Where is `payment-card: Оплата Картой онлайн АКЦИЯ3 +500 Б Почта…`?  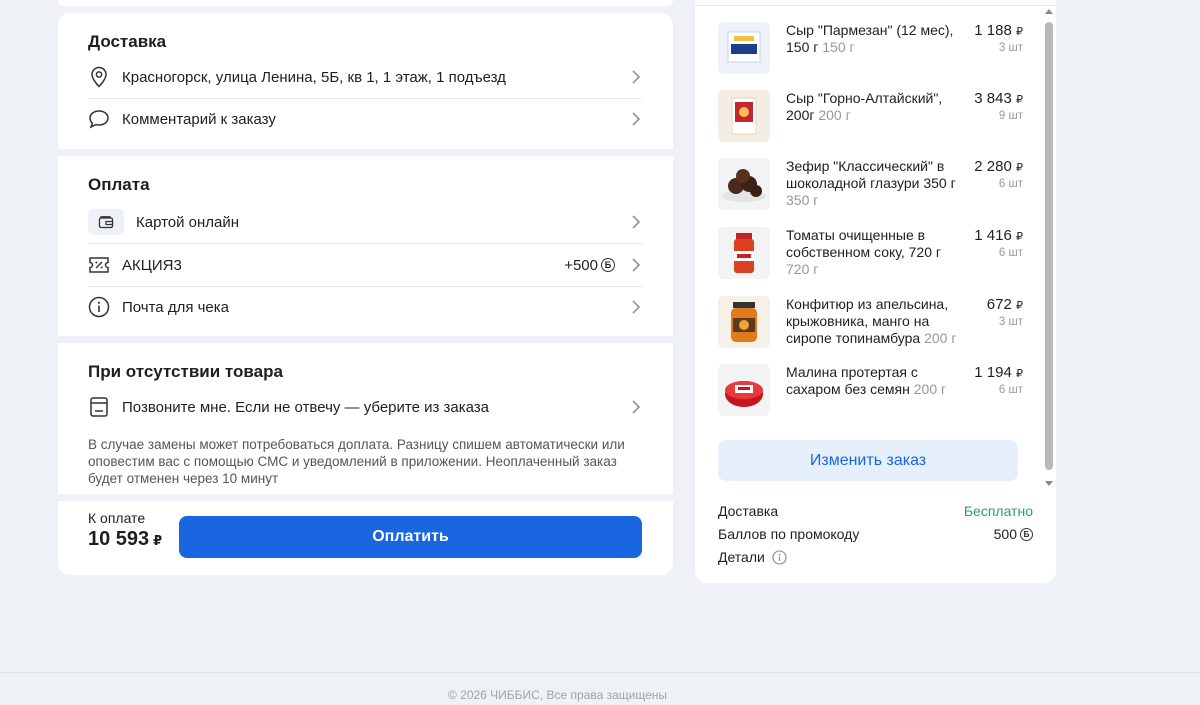
payment-card: Оплата Картой онлайн АКЦИЯ3 +500 Б Почта… is located at coordinates (365, 246).